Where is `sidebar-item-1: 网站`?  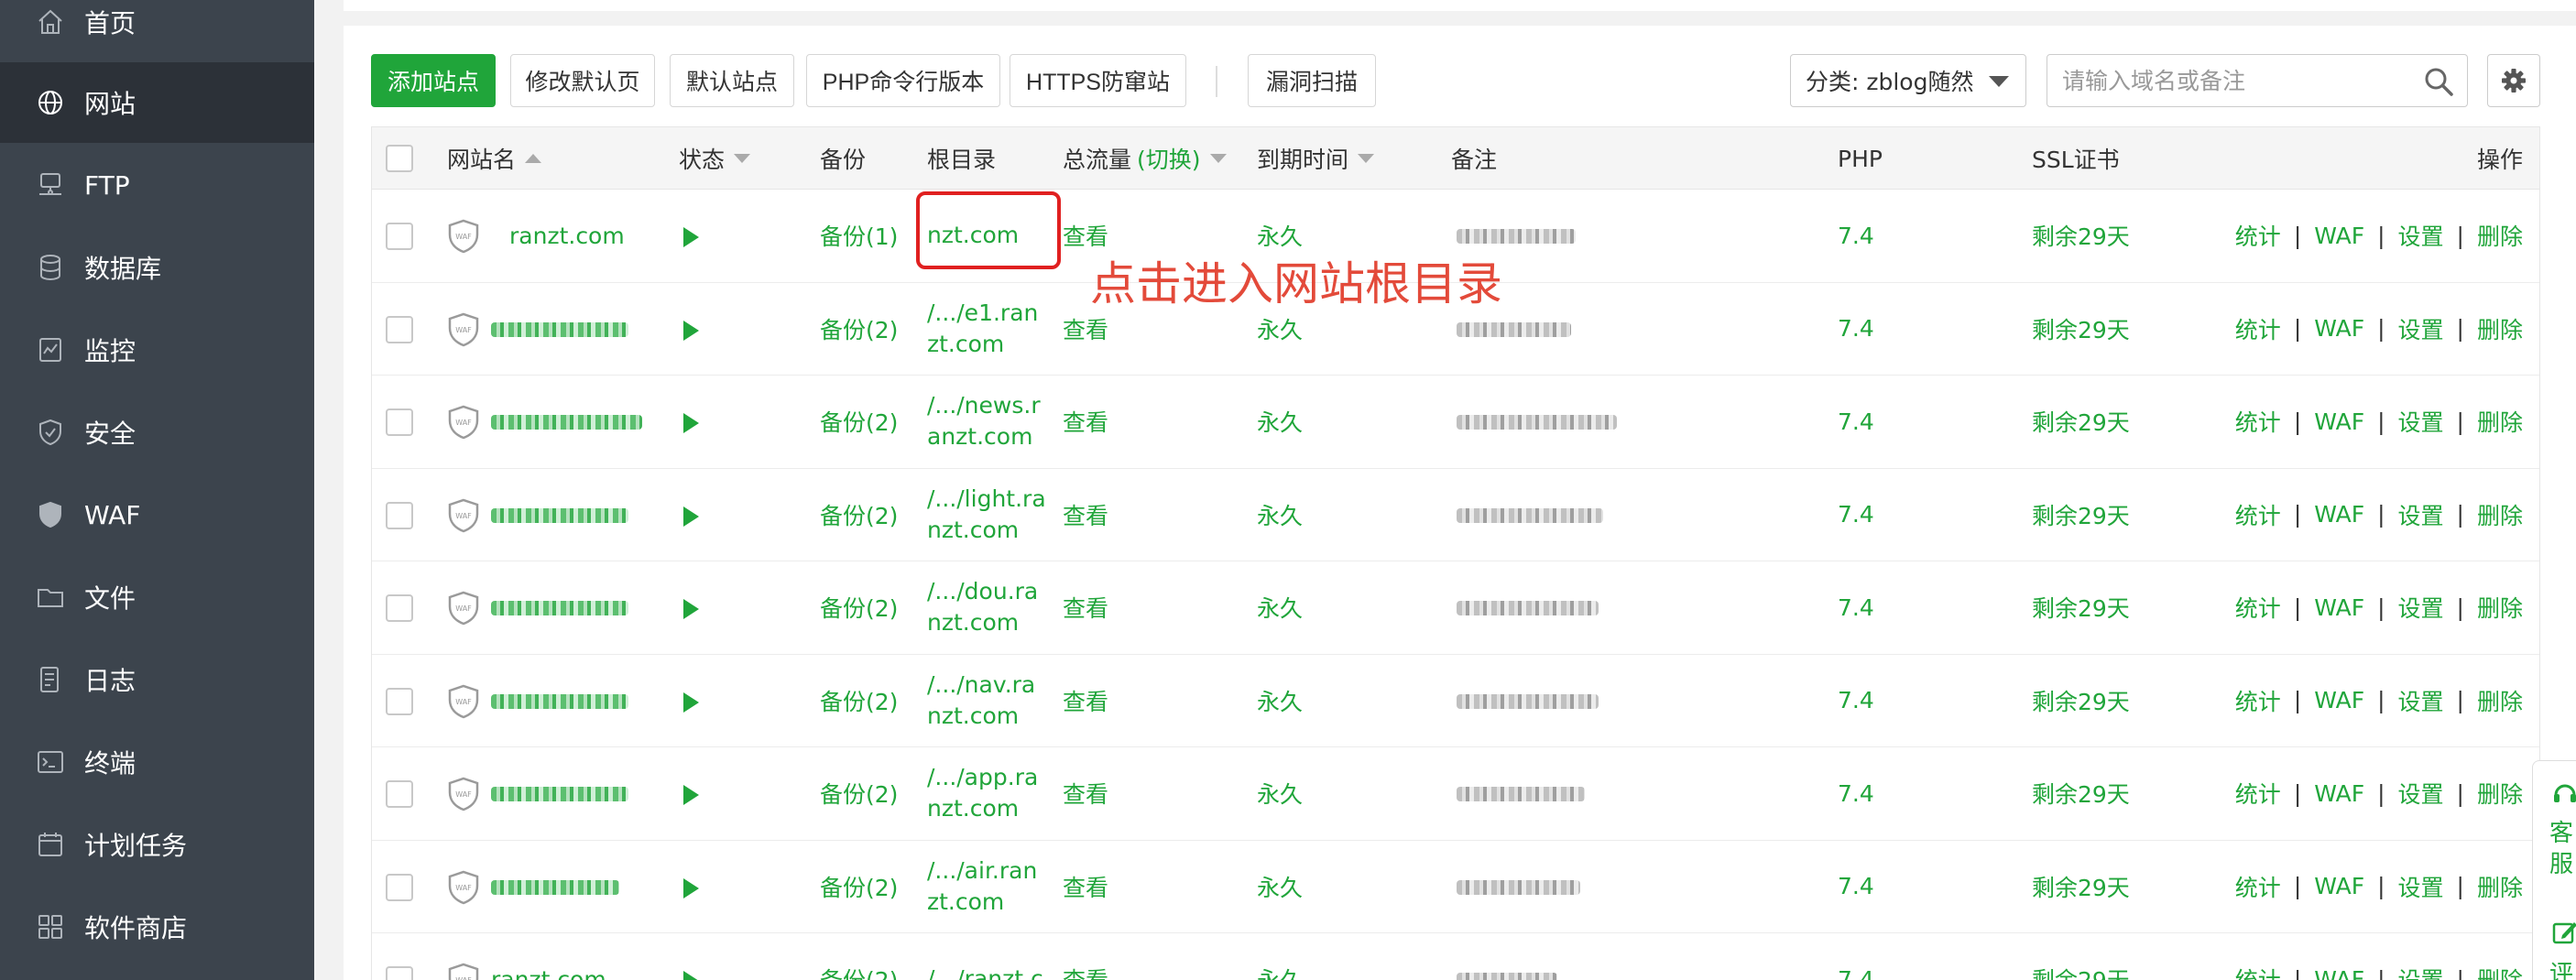 sidebar-item-1: 网站 is located at coordinates (157, 102).